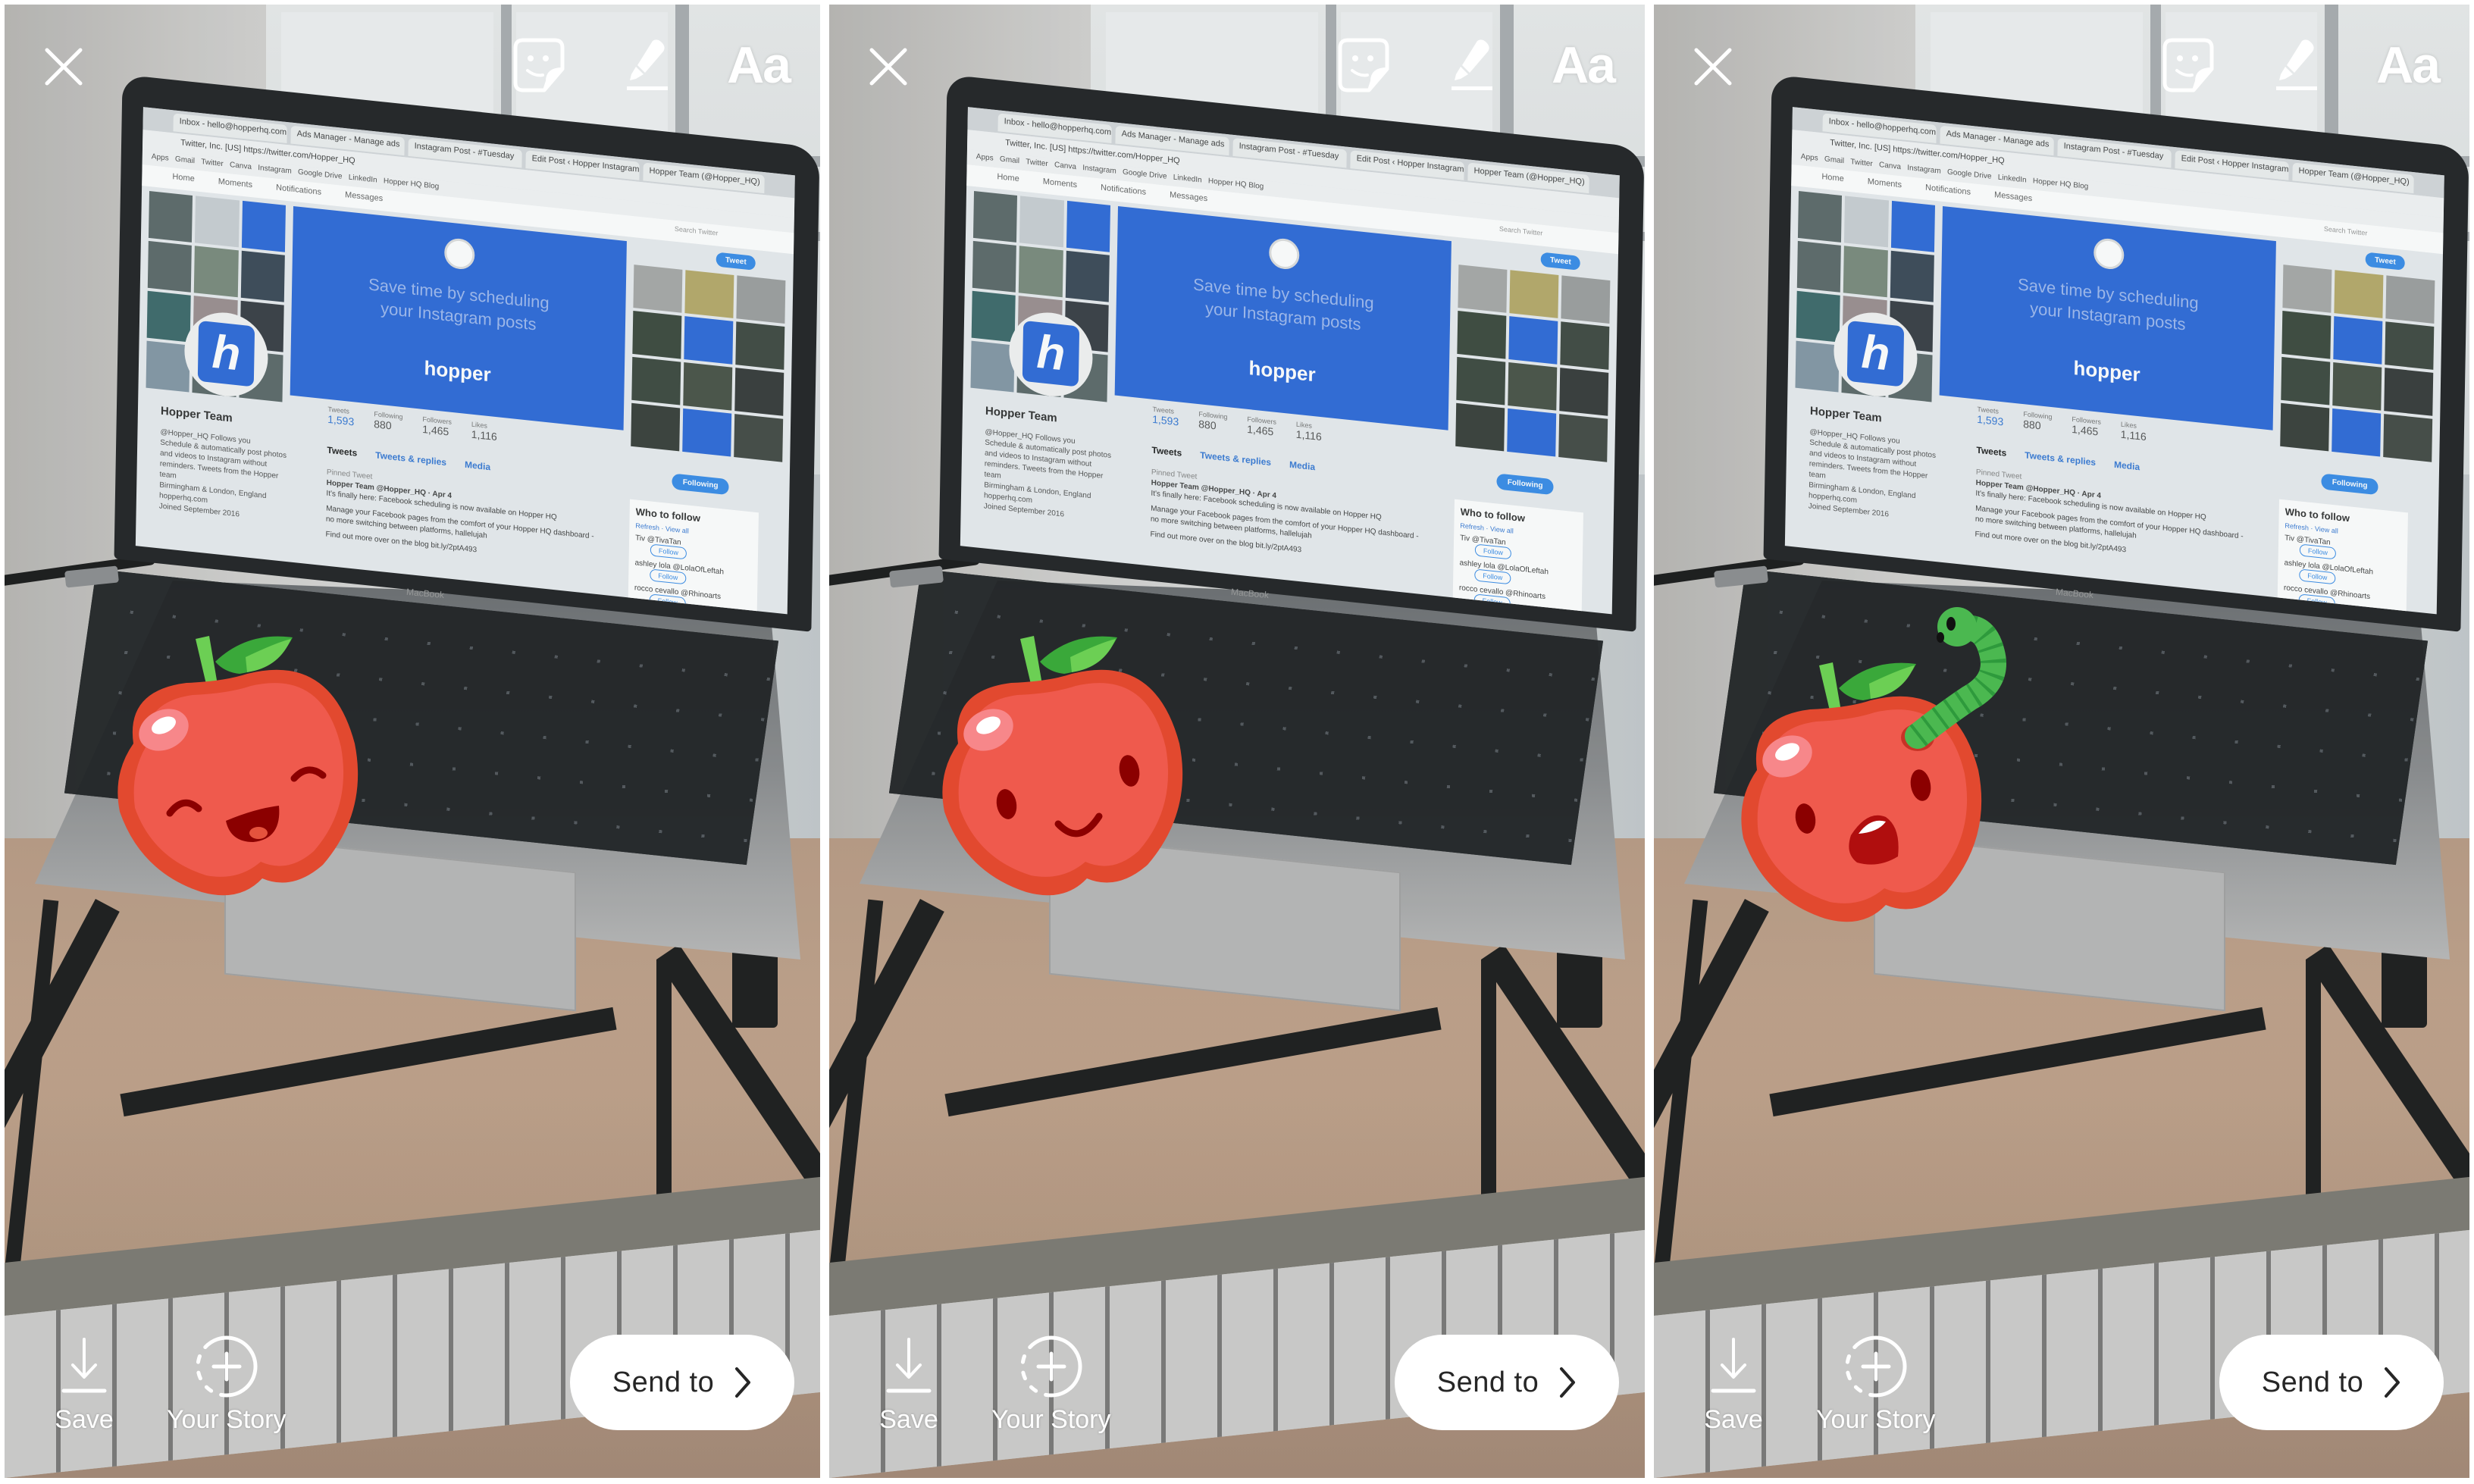  What do you see at coordinates (258, 833) in the screenshot?
I see `apple-tongue` at bounding box center [258, 833].